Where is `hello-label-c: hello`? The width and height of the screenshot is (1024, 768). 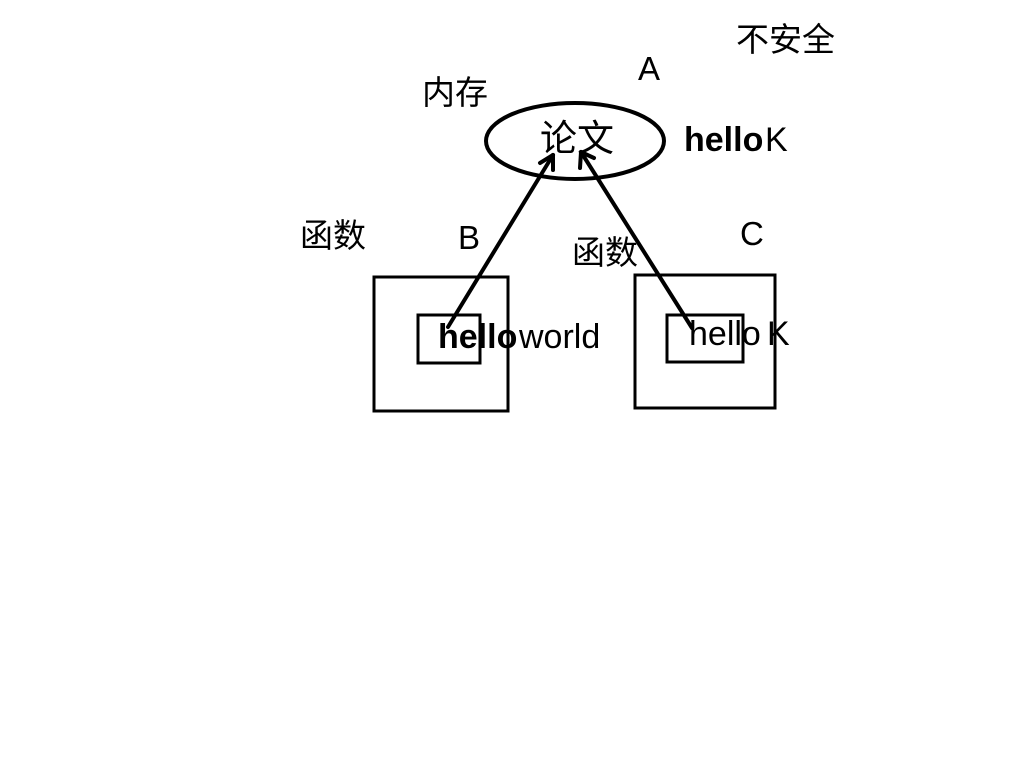 hello-label-c: hello is located at coordinates (725, 334).